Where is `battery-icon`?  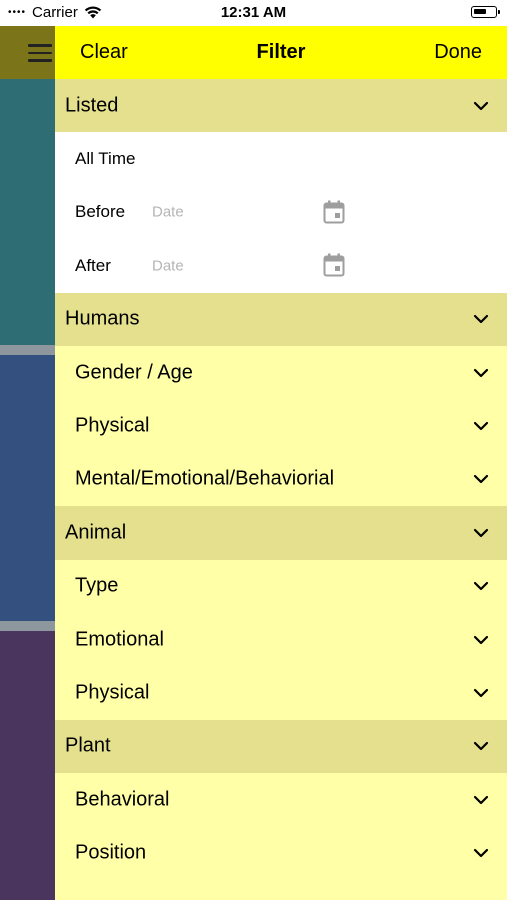
battery-icon is located at coordinates (485, 12).